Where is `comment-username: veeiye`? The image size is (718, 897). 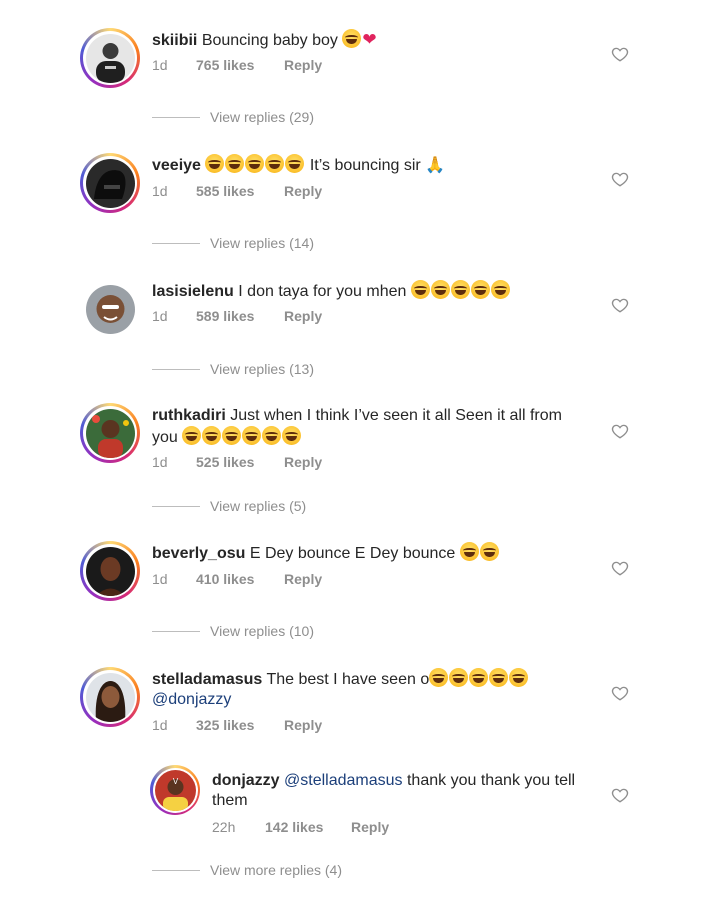 comment-username: veeiye is located at coordinates (176, 165).